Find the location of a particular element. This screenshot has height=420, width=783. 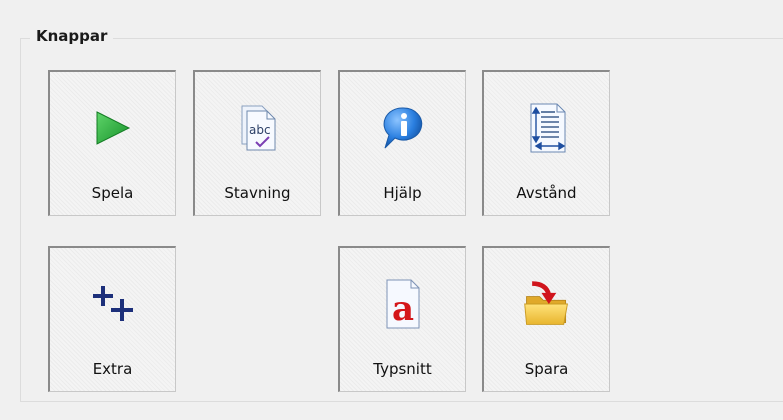

save-button: Spara is located at coordinates (546, 319).